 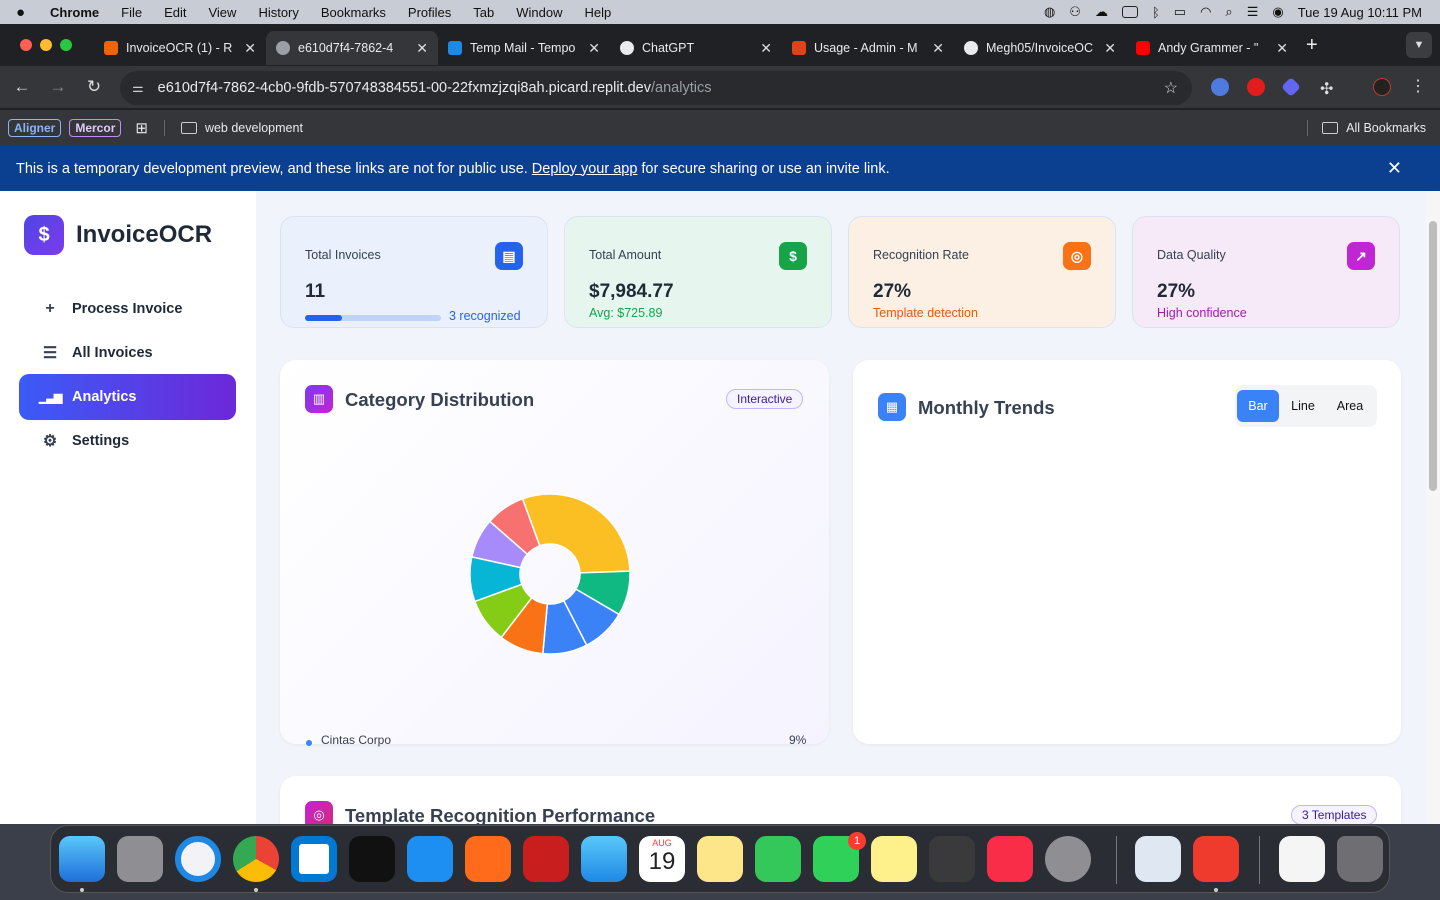 I want to click on menu-window: Window, so click(x=539, y=12).